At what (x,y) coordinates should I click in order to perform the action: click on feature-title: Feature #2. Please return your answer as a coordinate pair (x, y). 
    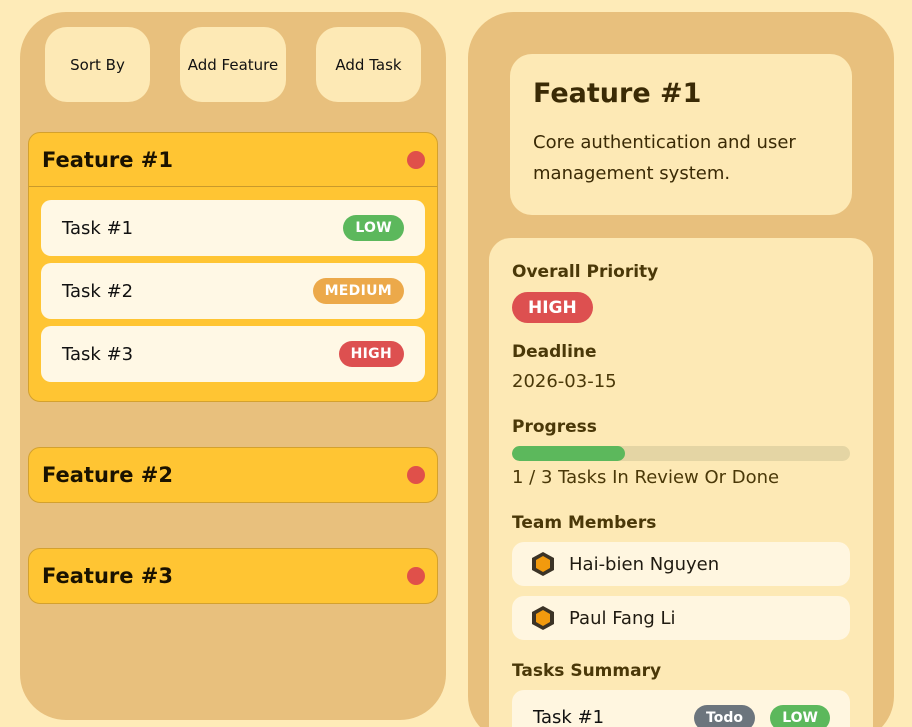
    Looking at the image, I should click on (108, 475).